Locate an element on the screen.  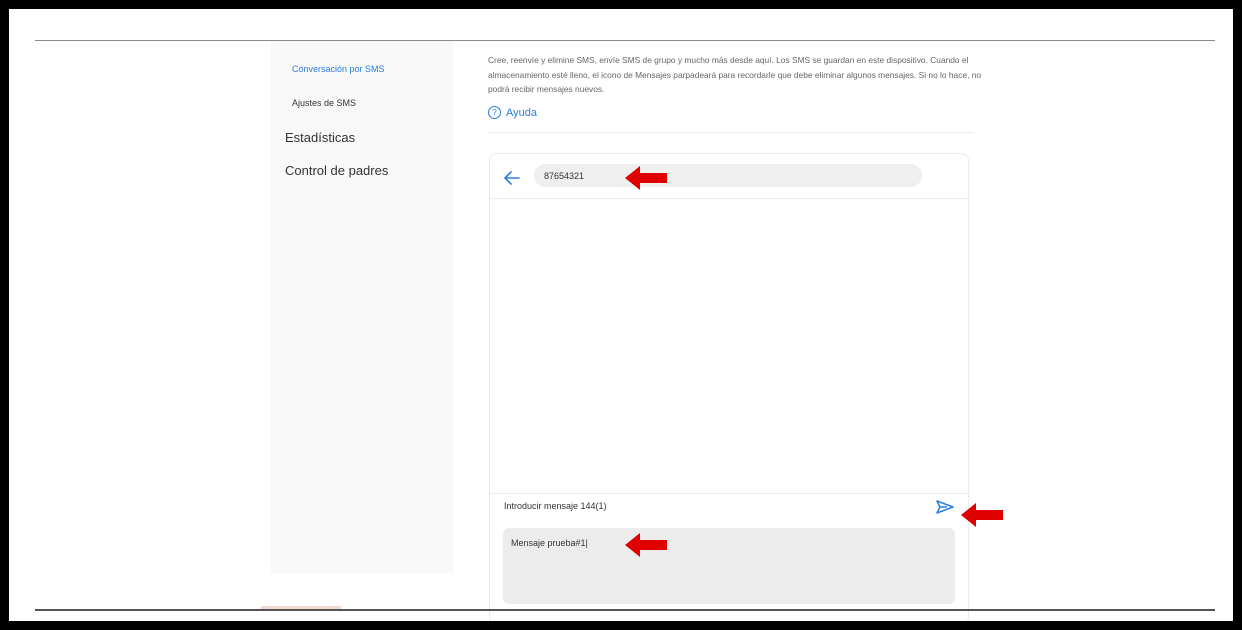
sidebar-item-parental-control: Control de padres is located at coordinates (336, 170).